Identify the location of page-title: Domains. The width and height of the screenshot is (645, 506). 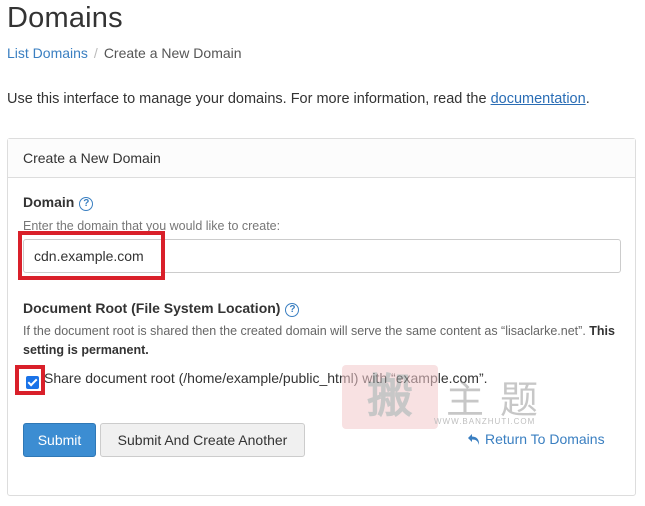
(65, 18).